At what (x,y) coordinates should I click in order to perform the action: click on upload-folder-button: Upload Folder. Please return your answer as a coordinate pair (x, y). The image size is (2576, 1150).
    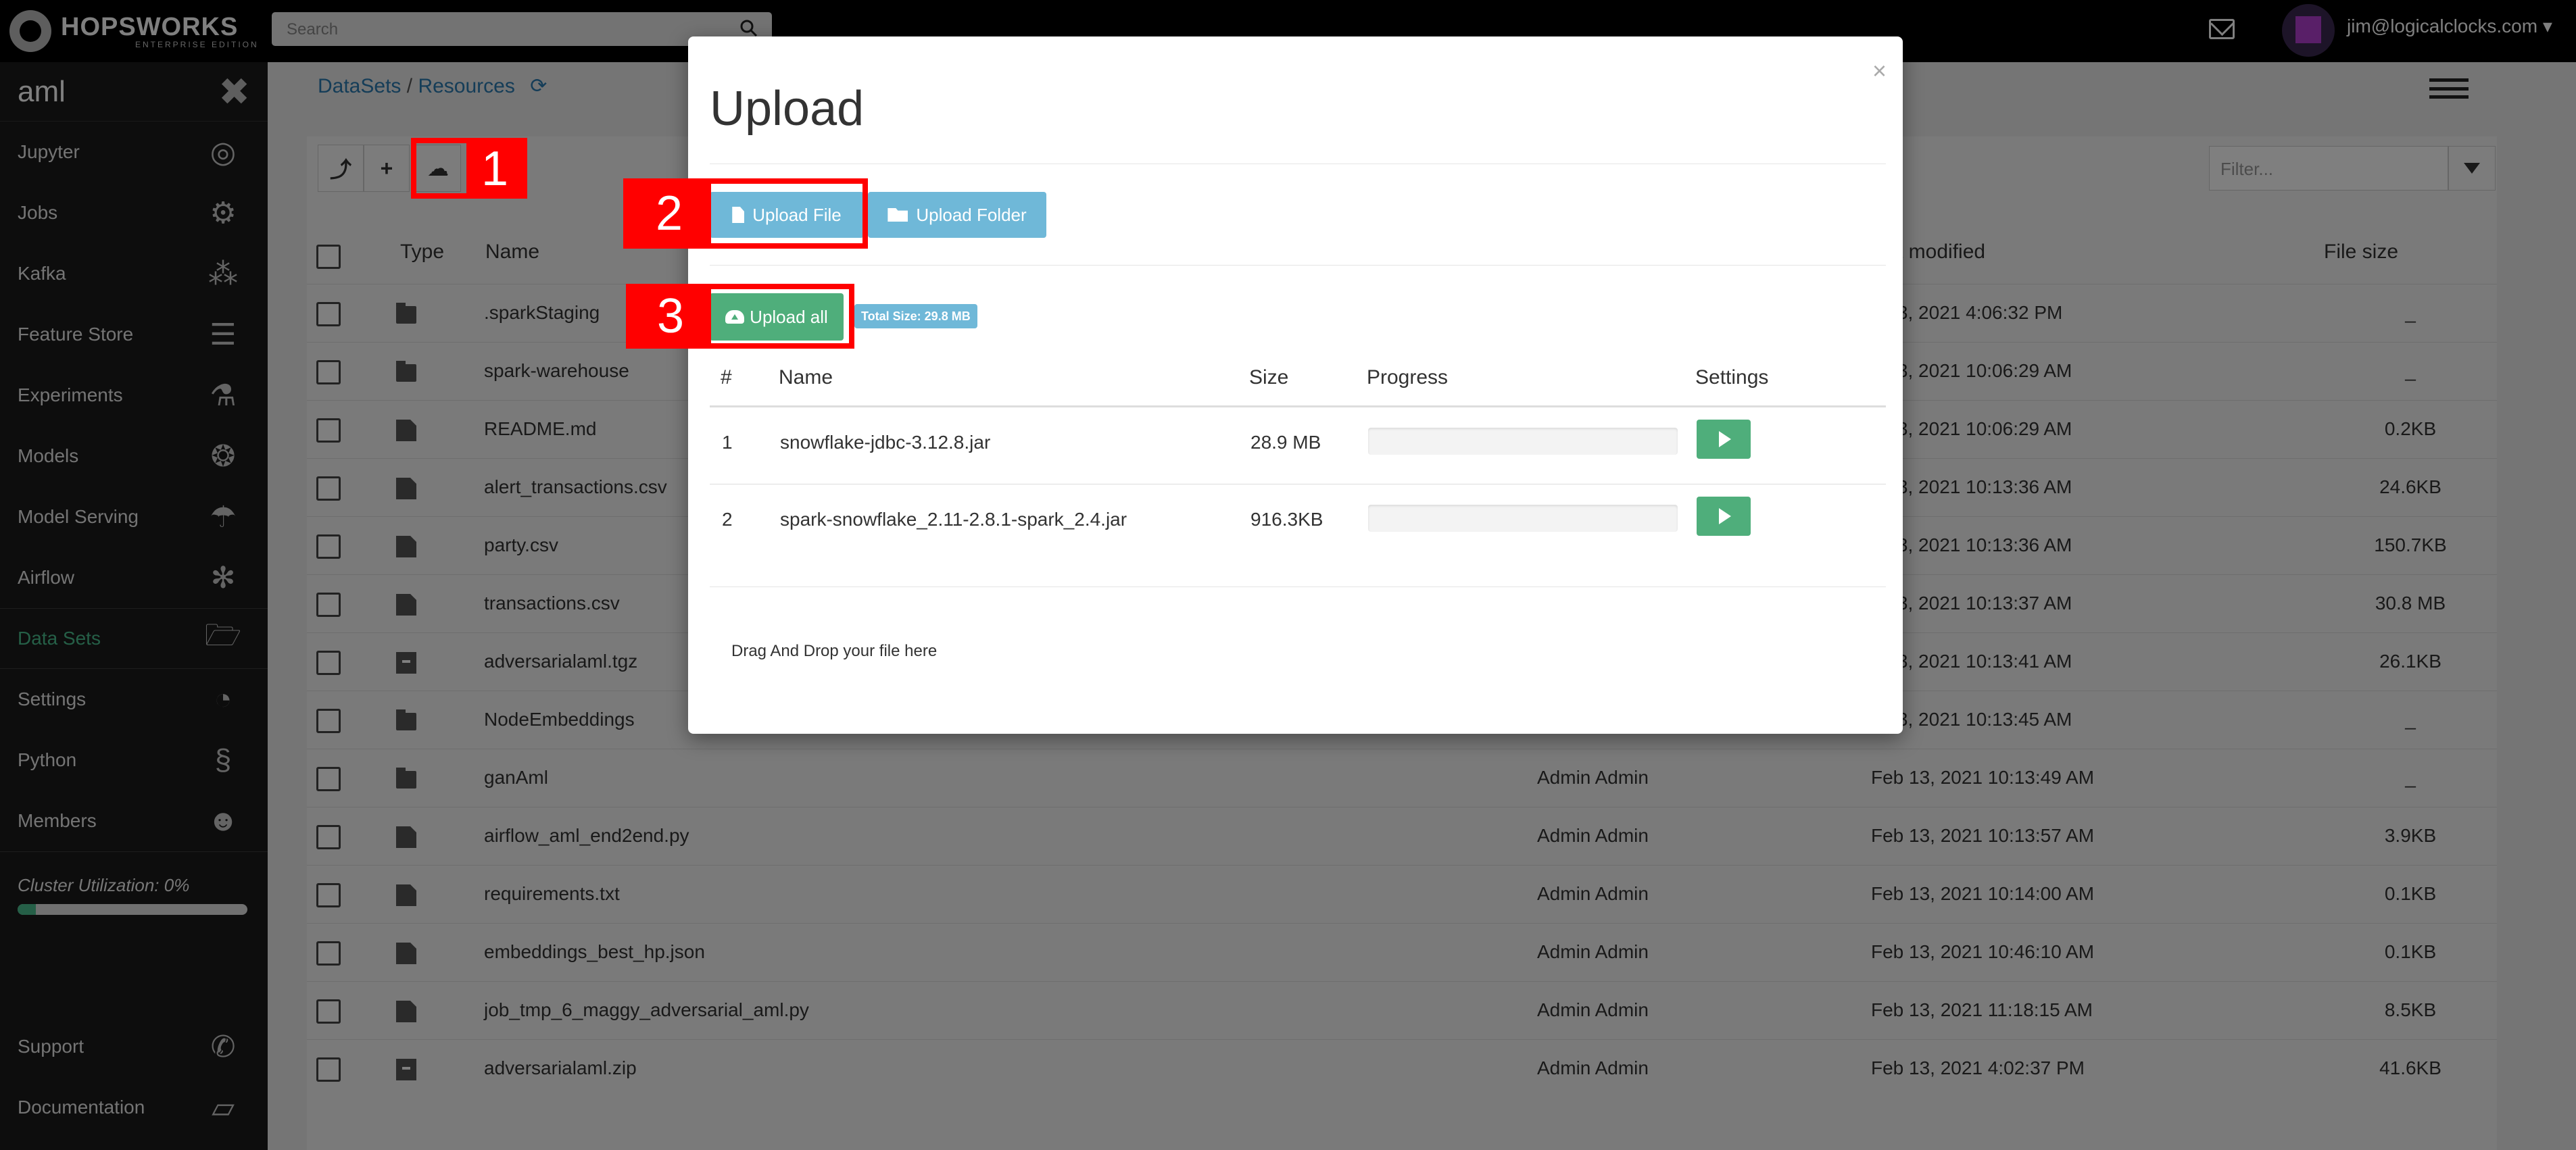
    Looking at the image, I should click on (957, 215).